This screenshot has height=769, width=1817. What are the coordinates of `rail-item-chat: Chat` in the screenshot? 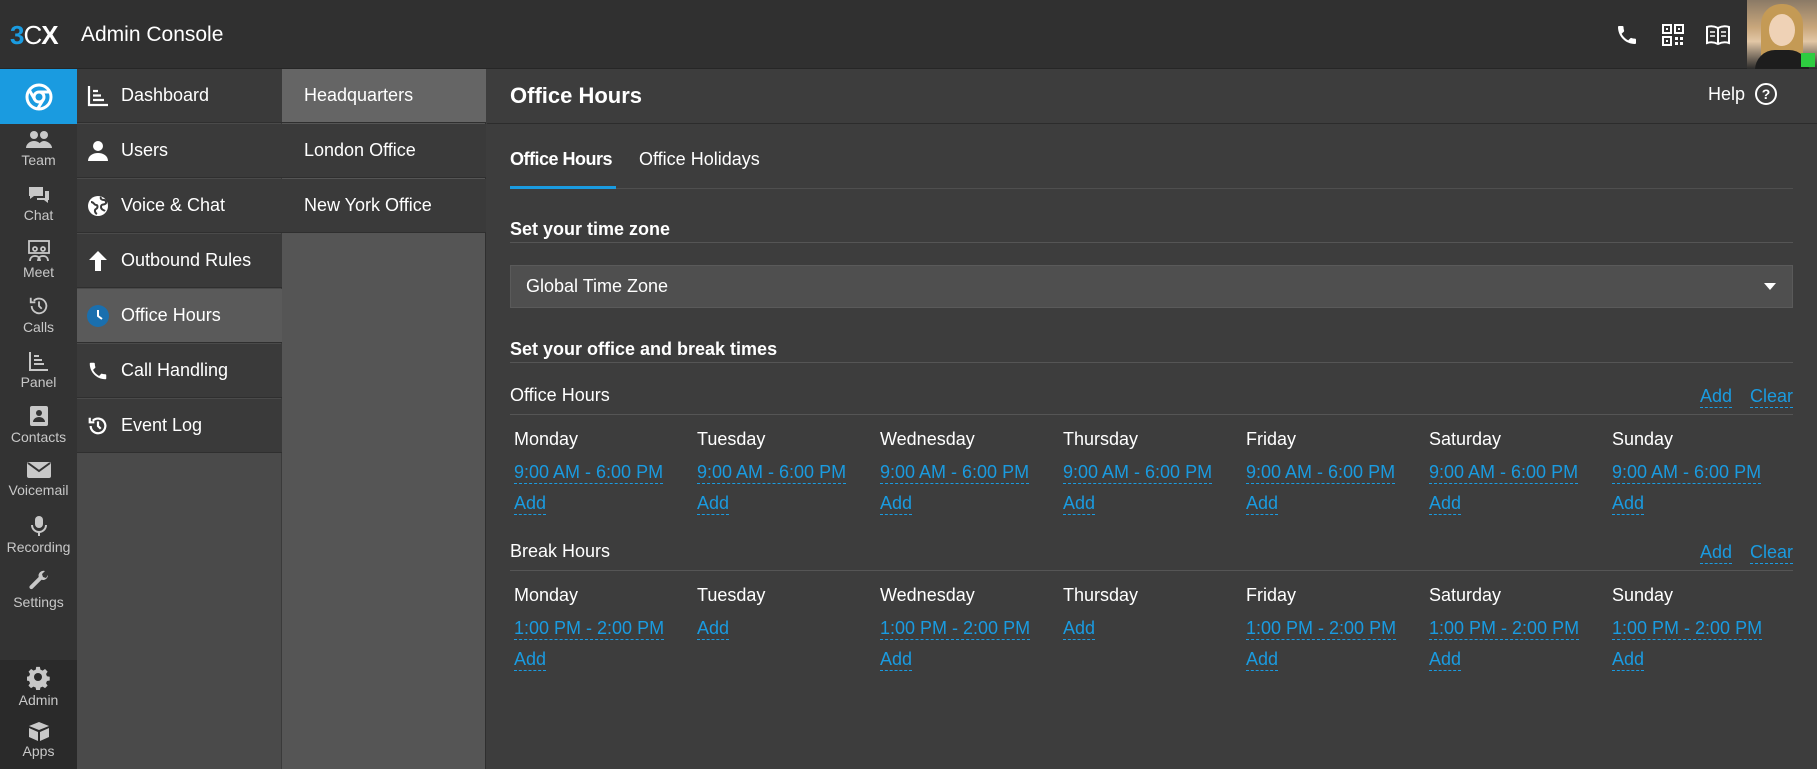 It's located at (38, 206).